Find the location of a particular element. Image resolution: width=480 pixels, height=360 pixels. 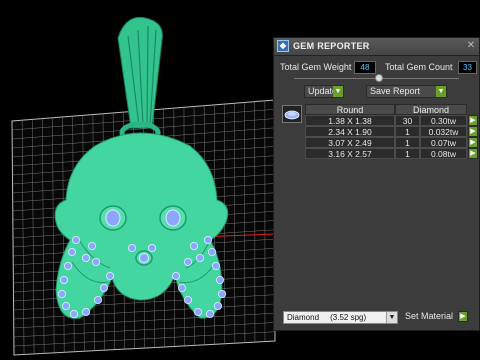

panel-title: GEM REPORTER is located at coordinates (331, 46).